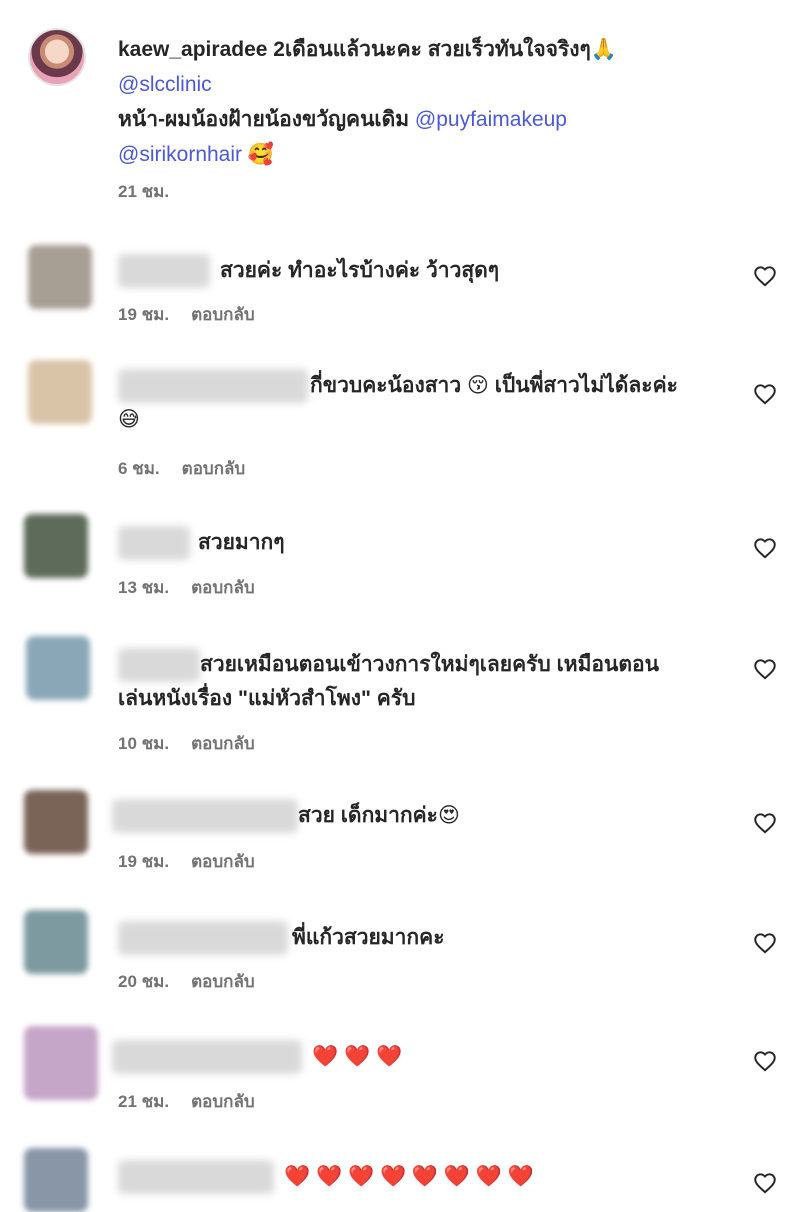 Image resolution: width=800 pixels, height=1212 pixels. I want to click on caption-line1: 2เดือนแล้วนะคะ สวยเร็วทันใจจริงๆ, so click(432, 49).